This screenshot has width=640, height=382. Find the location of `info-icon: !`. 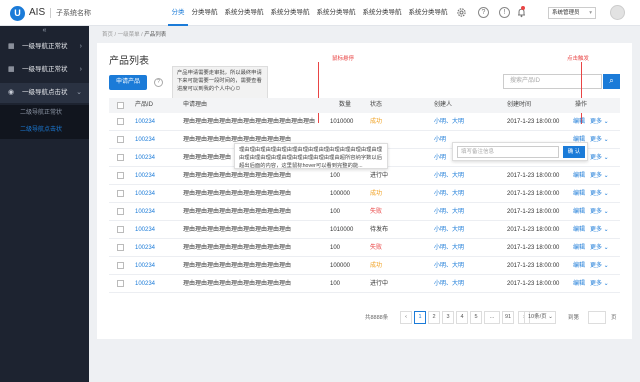

info-icon: ! is located at coordinates (504, 12).